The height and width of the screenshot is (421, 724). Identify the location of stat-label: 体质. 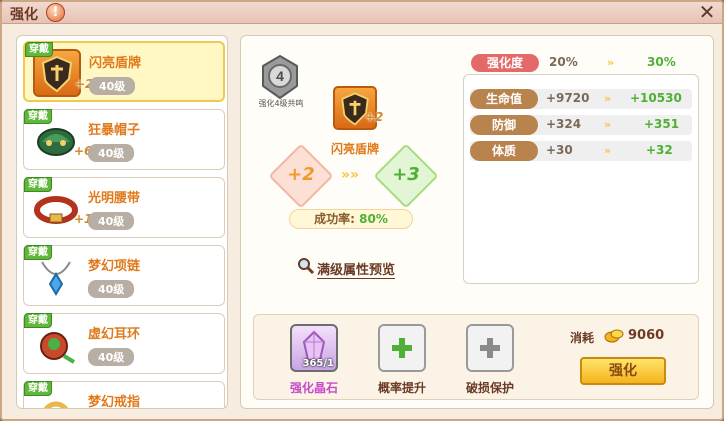
(504, 151).